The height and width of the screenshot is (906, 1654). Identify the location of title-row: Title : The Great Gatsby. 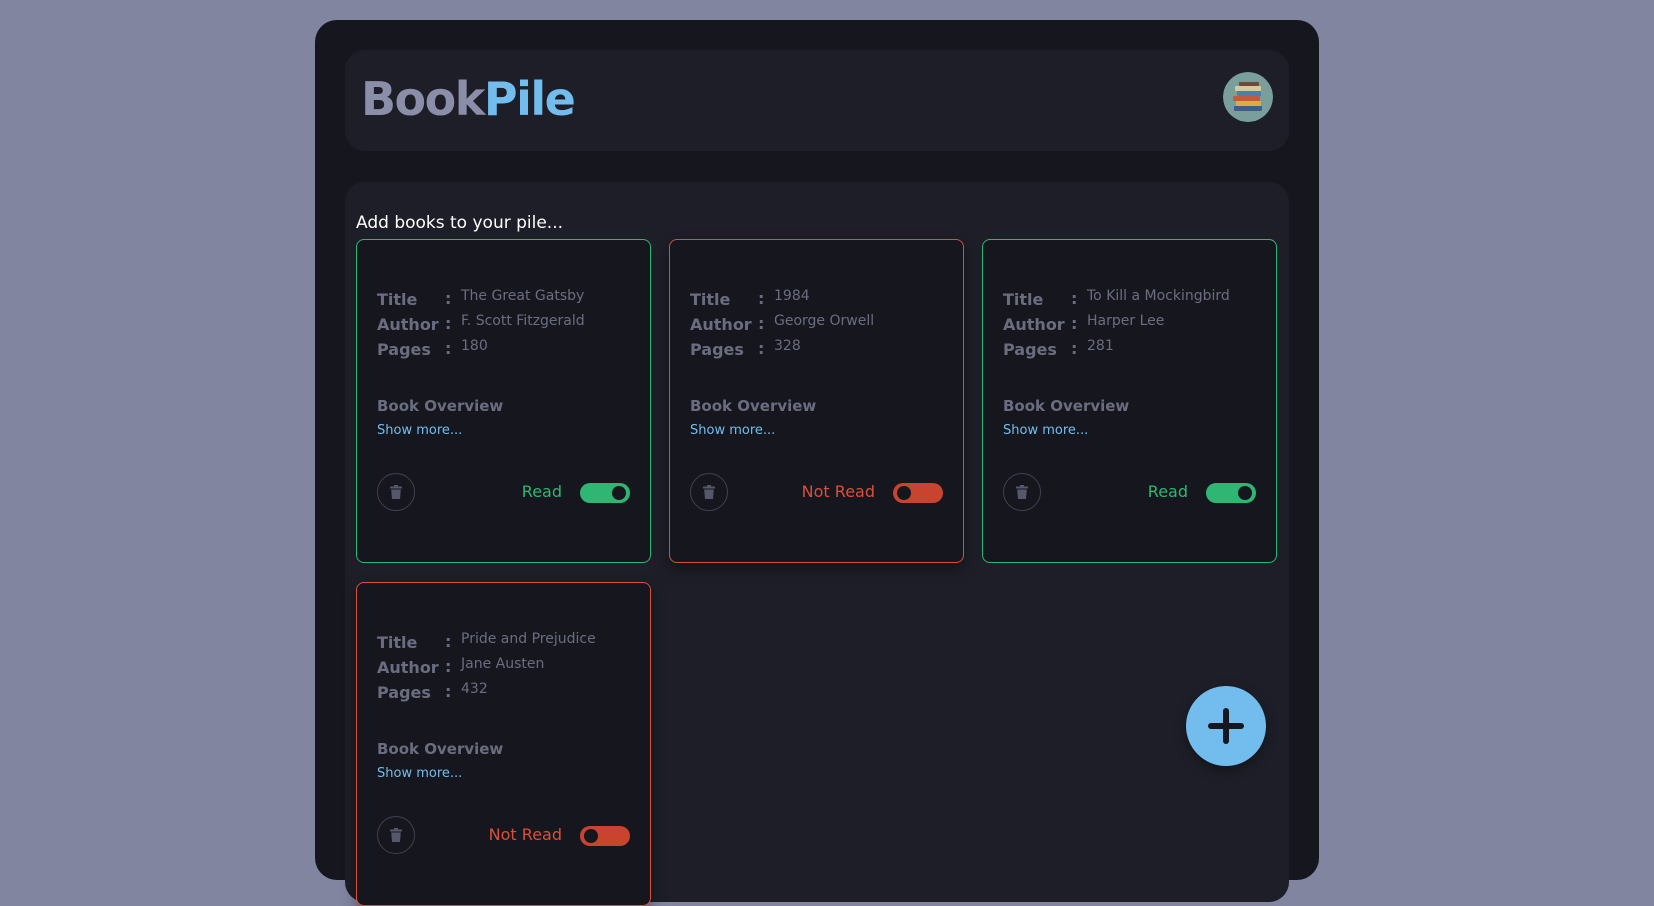
(507, 300).